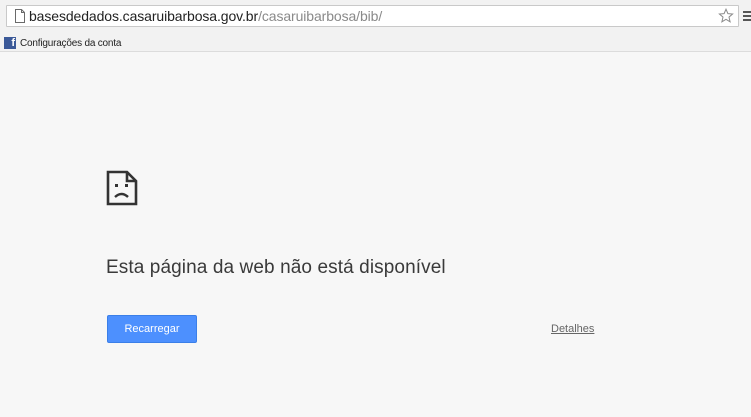 The image size is (751, 417). What do you see at coordinates (726, 16) in the screenshot?
I see `bookmark-star-icon` at bounding box center [726, 16].